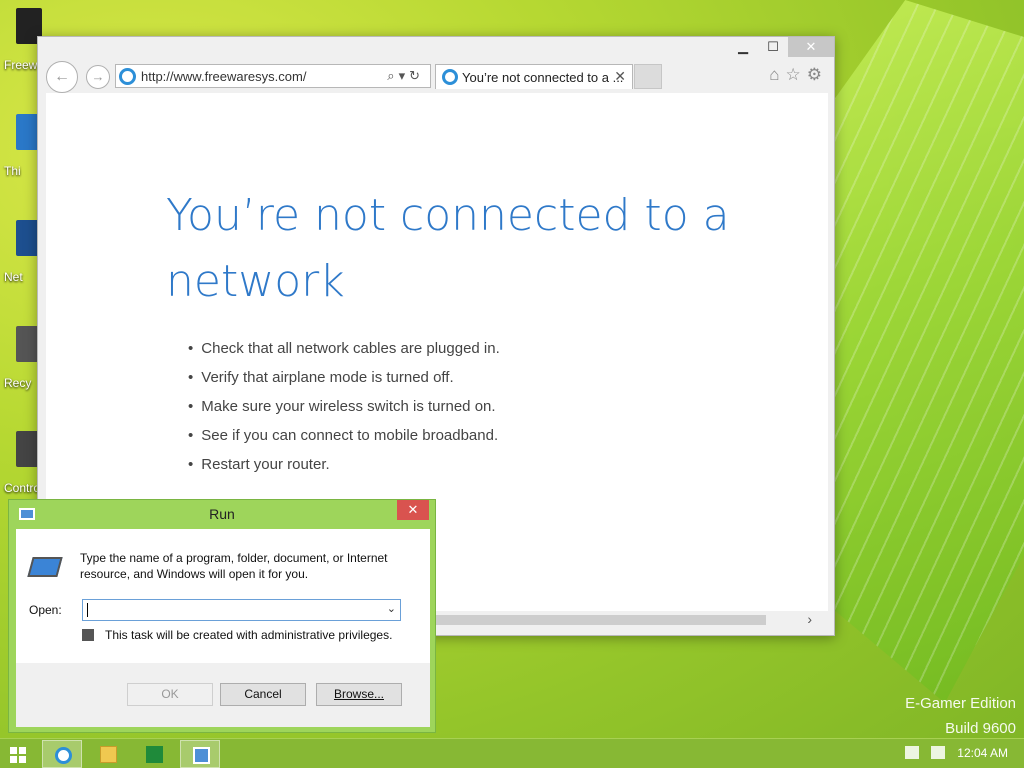  What do you see at coordinates (21, 65) in the screenshot?
I see `desktop-icon-label: Freew` at bounding box center [21, 65].